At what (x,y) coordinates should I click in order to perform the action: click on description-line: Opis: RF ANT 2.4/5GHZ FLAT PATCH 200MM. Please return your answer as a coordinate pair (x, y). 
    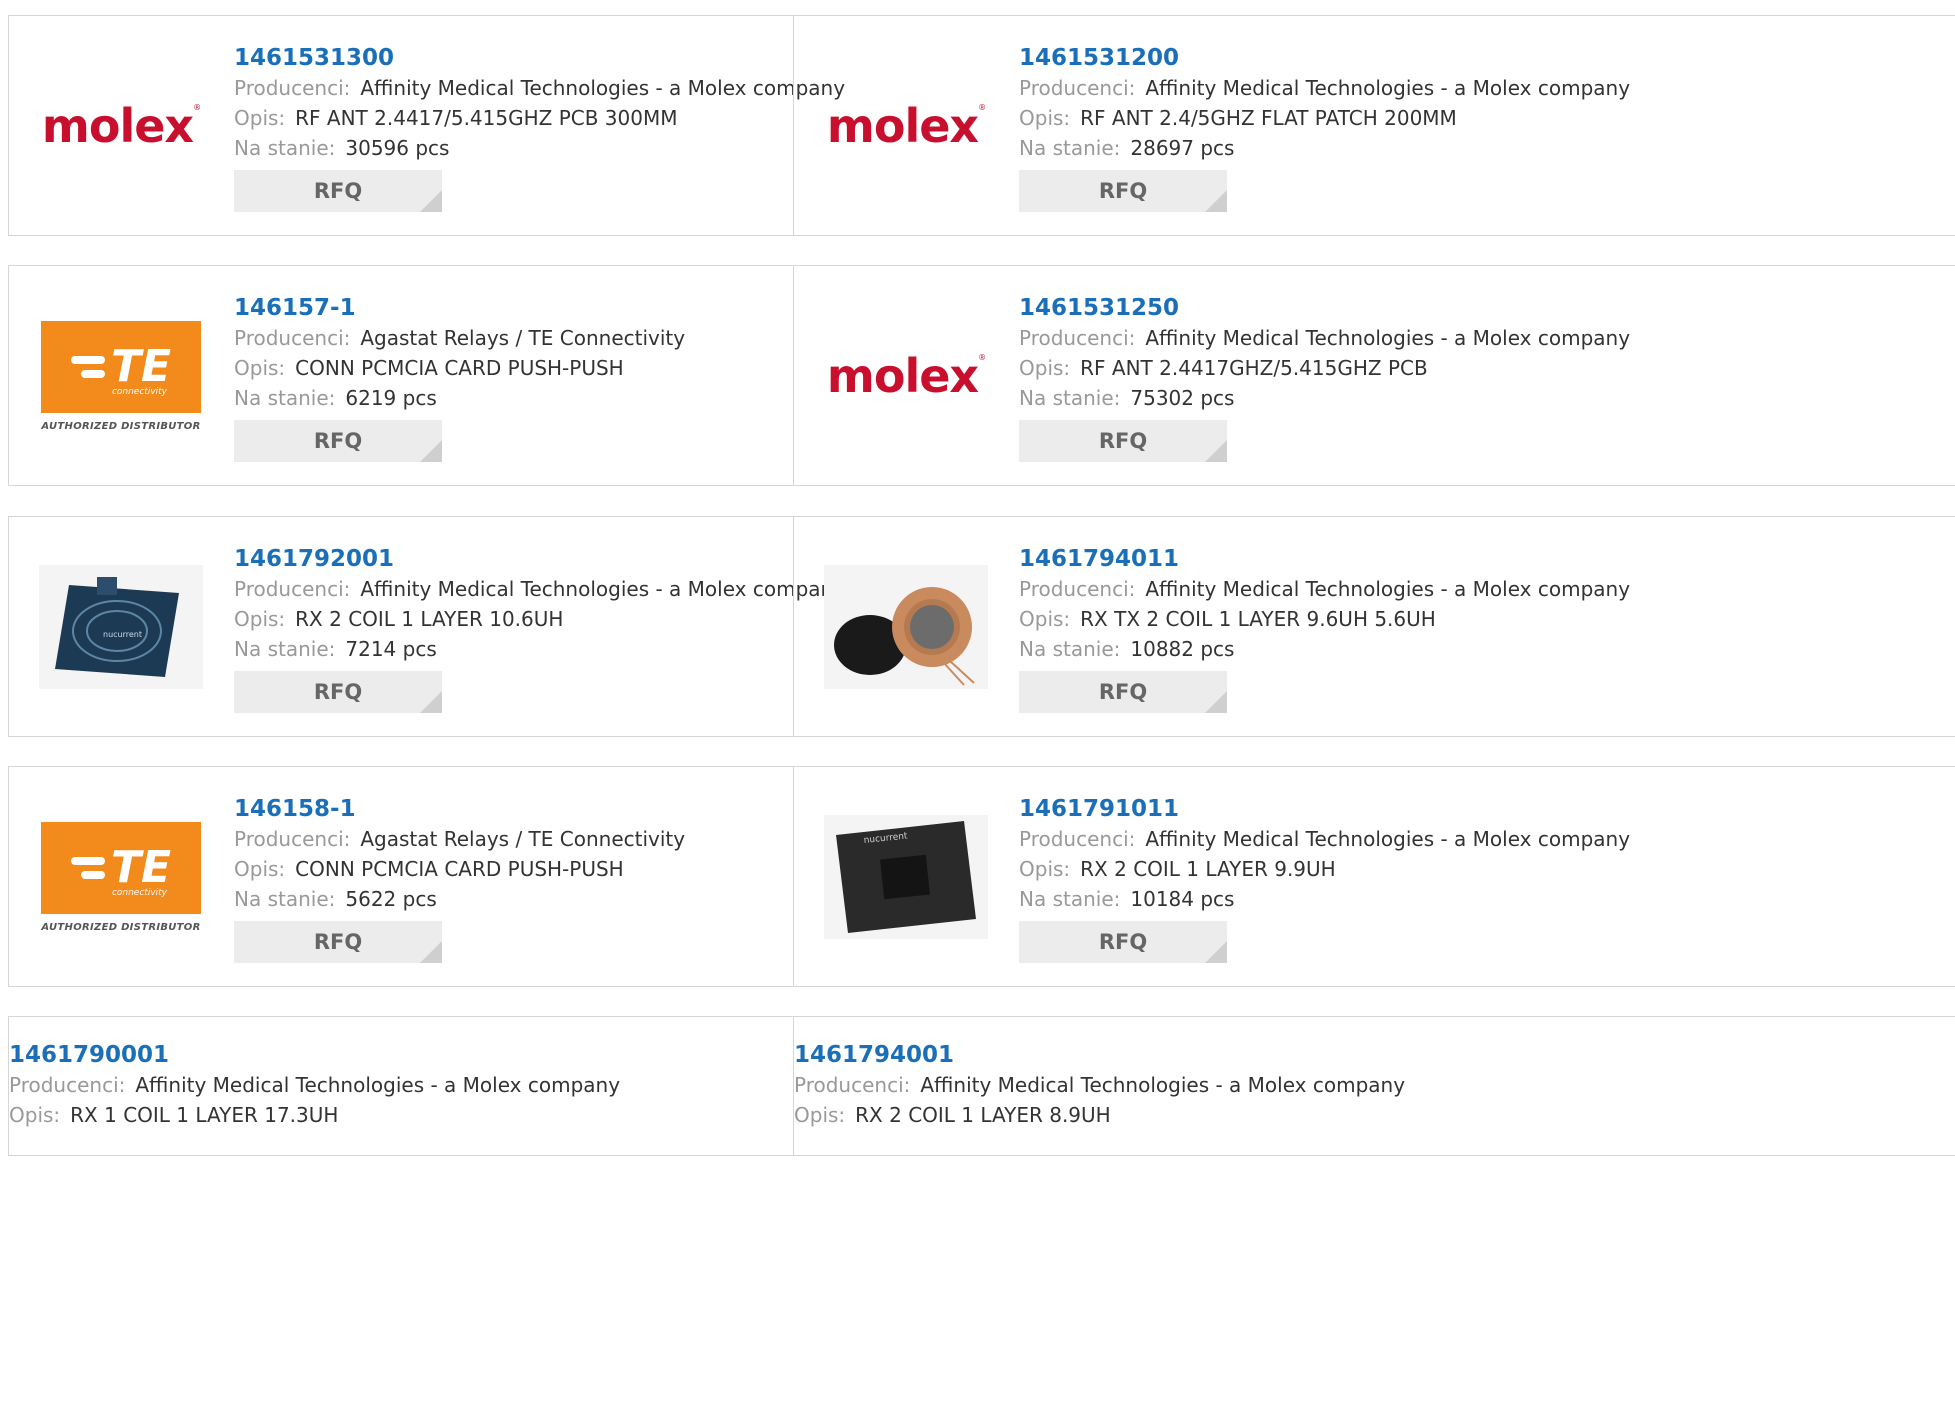
    Looking at the image, I should click on (1299, 118).